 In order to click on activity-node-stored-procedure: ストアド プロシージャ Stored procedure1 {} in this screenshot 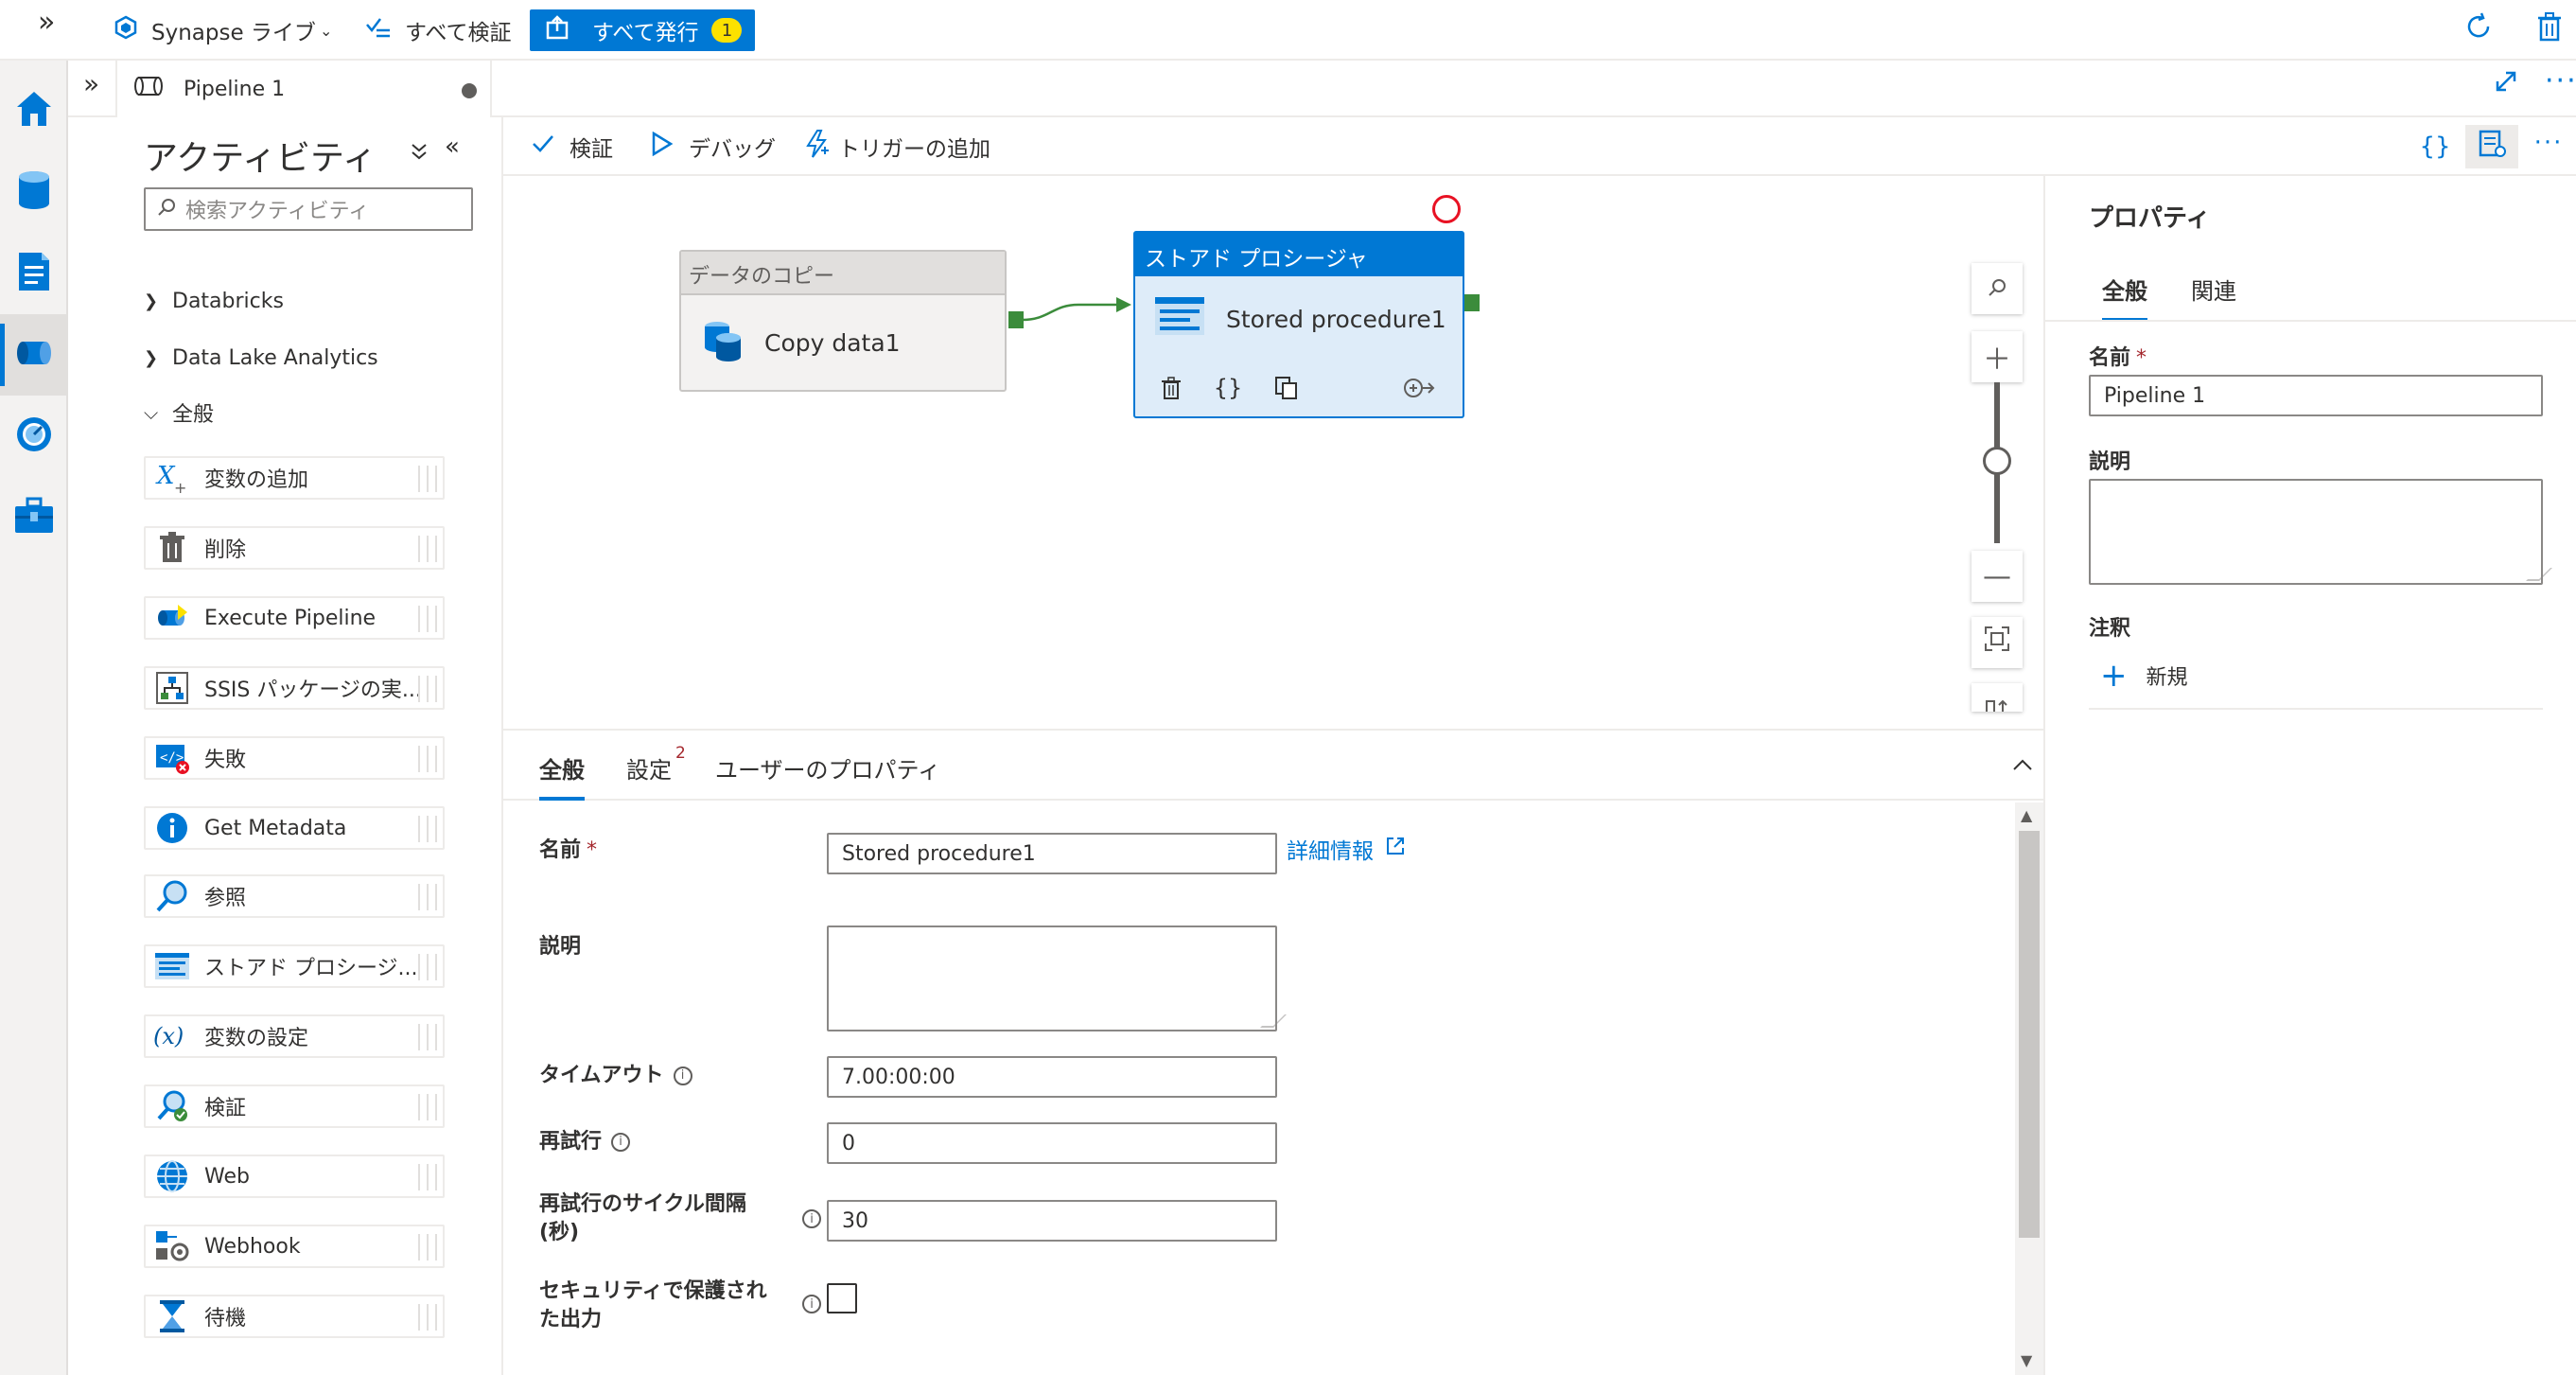, I will do `click(1298, 324)`.